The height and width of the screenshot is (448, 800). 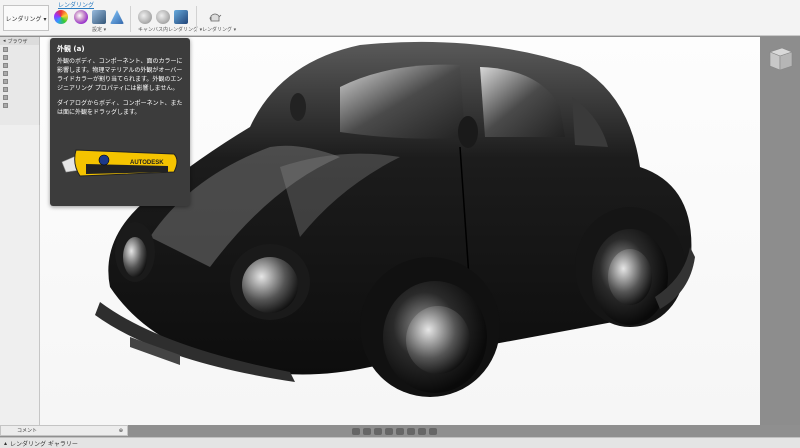 What do you see at coordinates (119, 163) in the screenshot?
I see `utility-knife-illustration: AUTODESK` at bounding box center [119, 163].